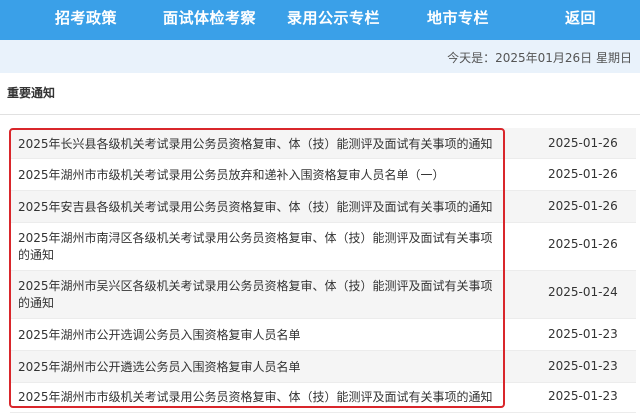  I want to click on notice-title: 2025年湖州市公开选调公务员入围资格复审人员名单, so click(258, 335).